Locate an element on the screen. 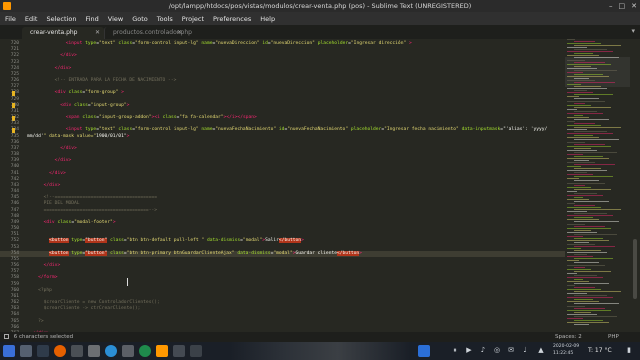 This screenshot has height=360, width=640. status-left: 6 characters selected is located at coordinates (38, 337).